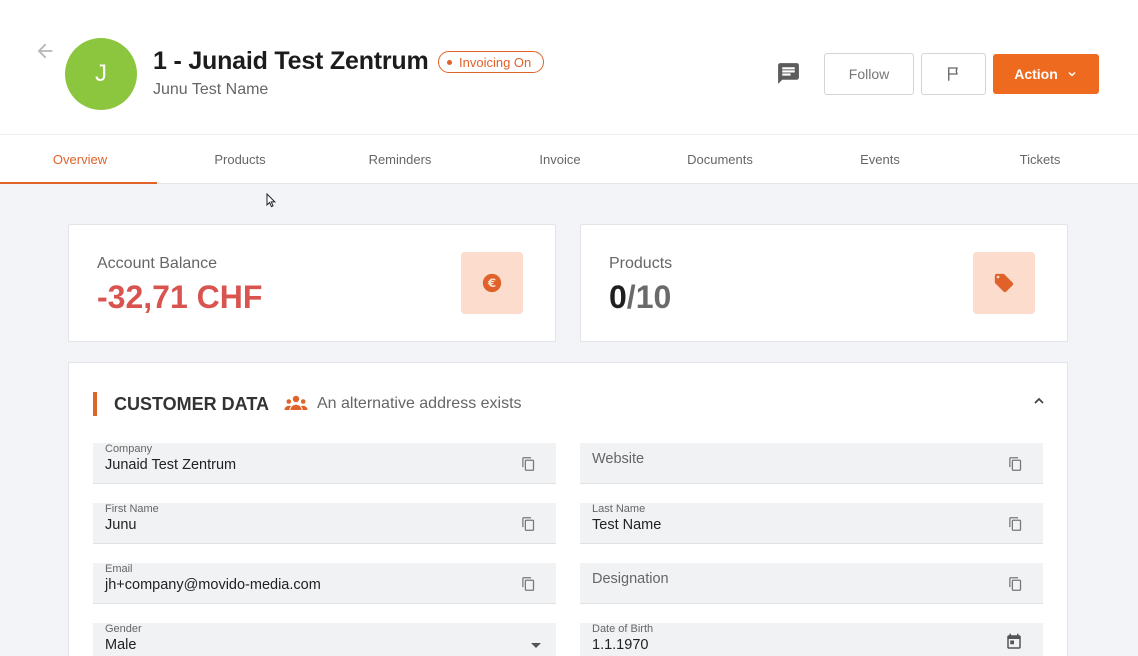  I want to click on alternative-address-notice: An alternative address exists, so click(419, 403).